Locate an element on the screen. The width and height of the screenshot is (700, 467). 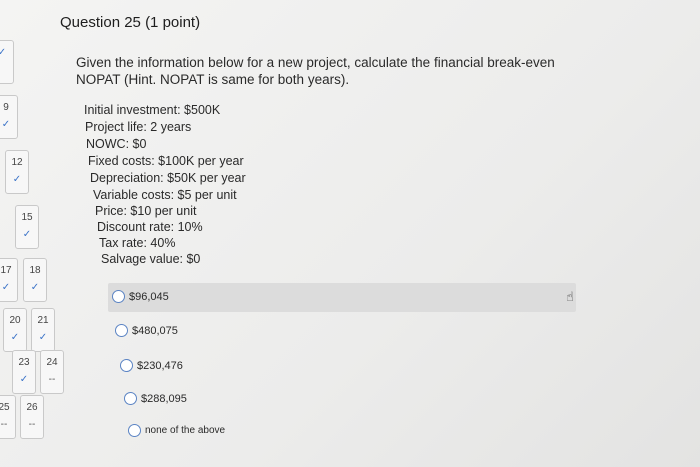
nav-question-item: 23 ✓ is located at coordinates (24, 372).